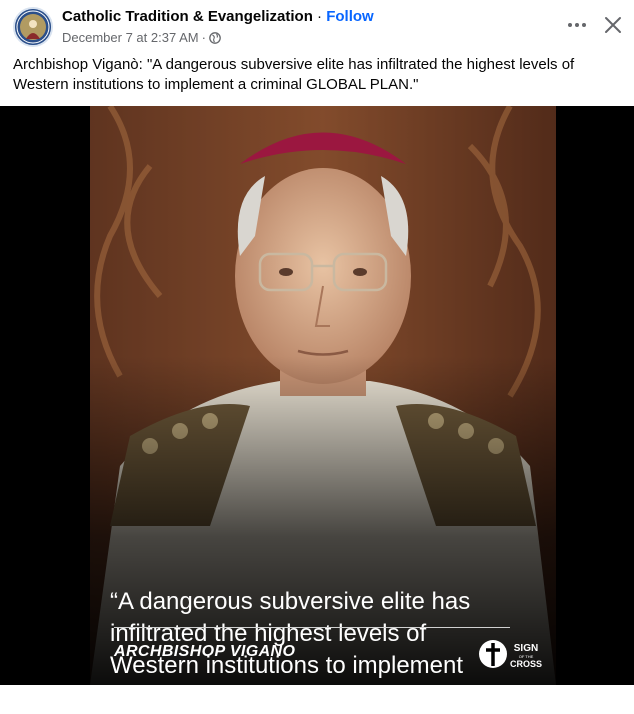 The width and height of the screenshot is (634, 714). I want to click on quote-line-4: a criminal global plan.”, so click(325, 698).